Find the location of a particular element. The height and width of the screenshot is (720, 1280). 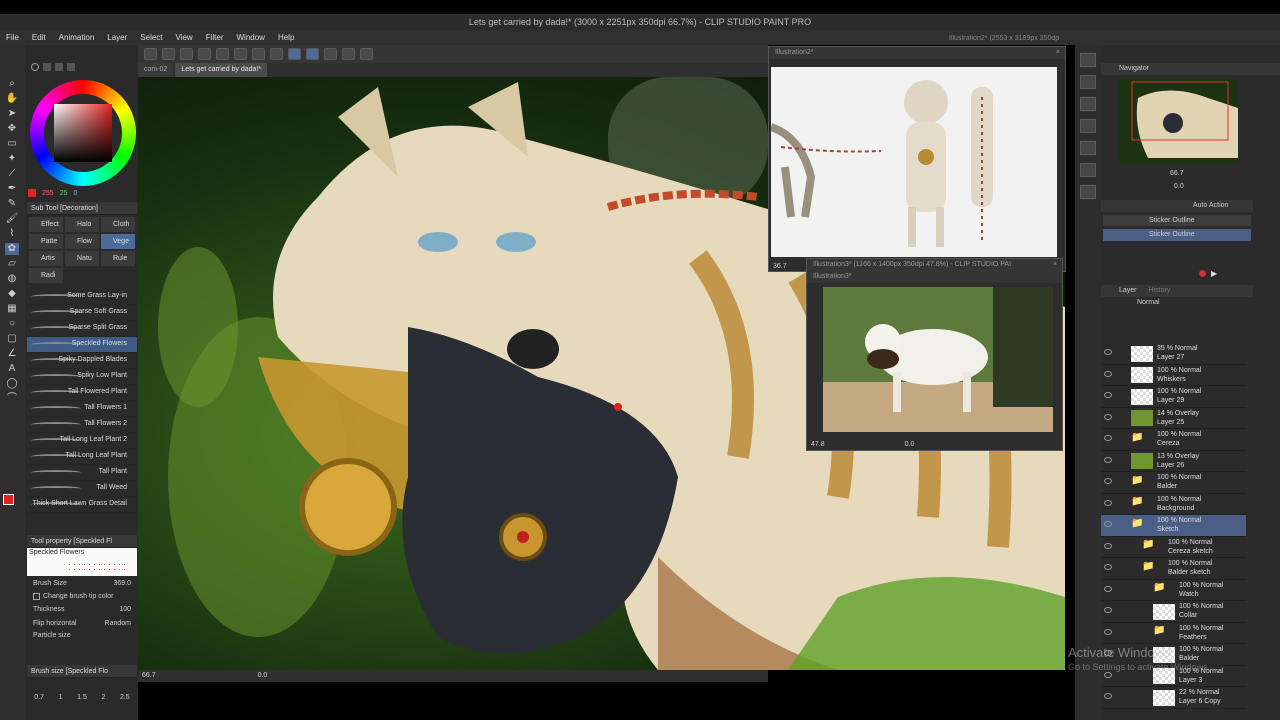

snap-to-special-ruler-icon is located at coordinates (312, 54).